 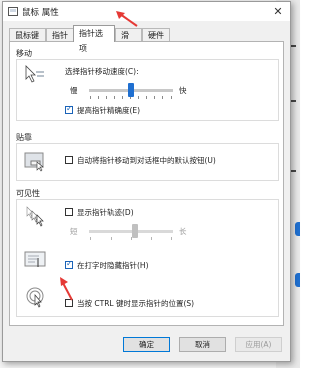 What do you see at coordinates (74, 231) in the screenshot?
I see `short-label: 短` at bounding box center [74, 231].